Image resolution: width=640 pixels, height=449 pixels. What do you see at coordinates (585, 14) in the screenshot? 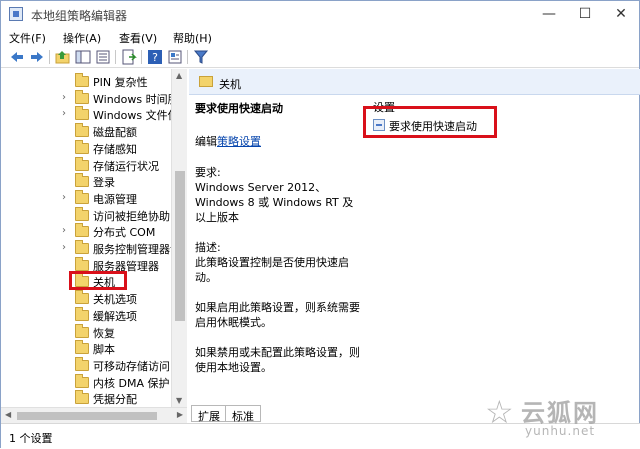
I see `maximize-button: ☐` at bounding box center [585, 14].